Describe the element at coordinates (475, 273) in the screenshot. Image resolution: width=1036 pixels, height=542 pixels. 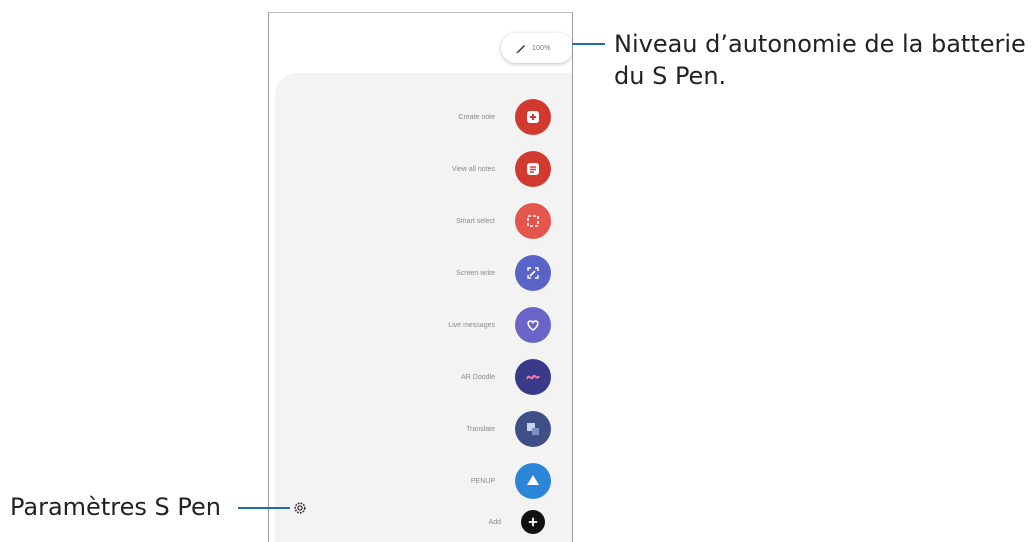
I see `menu-item-label: Screen write` at that location.